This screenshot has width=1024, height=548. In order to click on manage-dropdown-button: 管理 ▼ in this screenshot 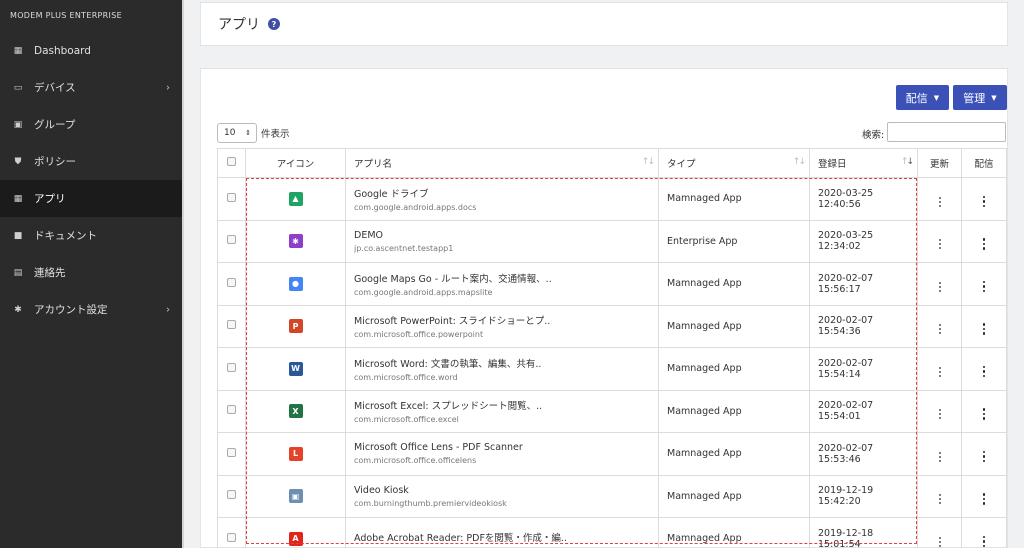, I will do `click(980, 97)`.